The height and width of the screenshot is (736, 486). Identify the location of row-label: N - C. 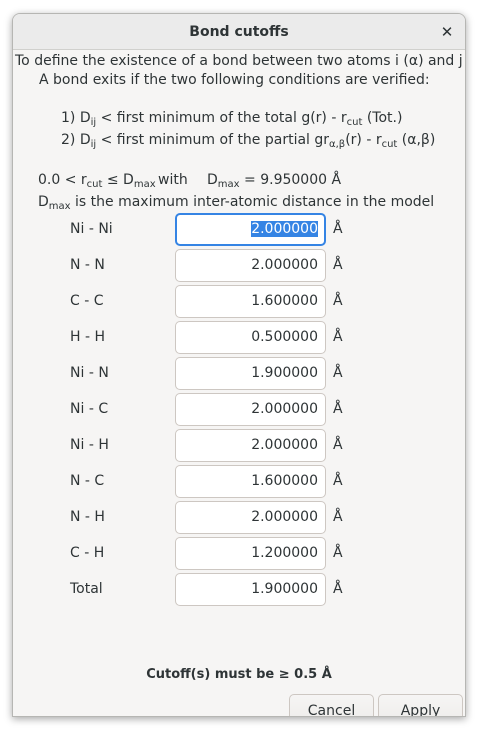
(87, 481).